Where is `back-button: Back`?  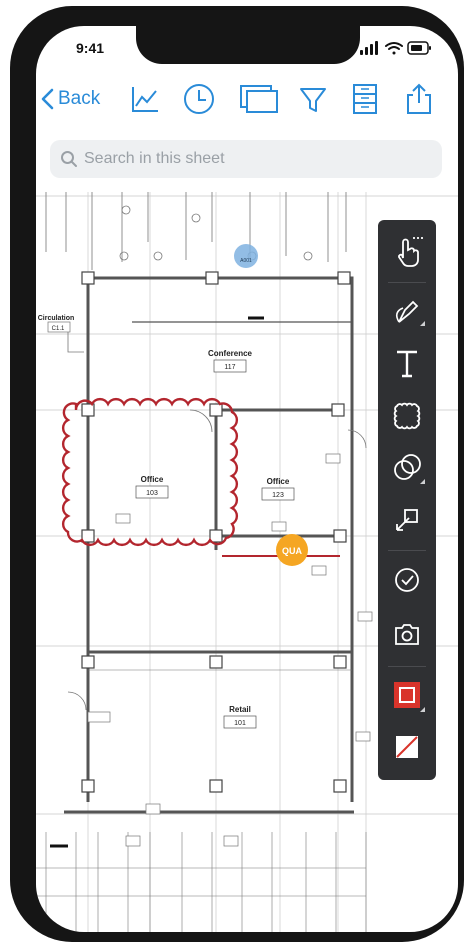
back-button: Back is located at coordinates (70, 99).